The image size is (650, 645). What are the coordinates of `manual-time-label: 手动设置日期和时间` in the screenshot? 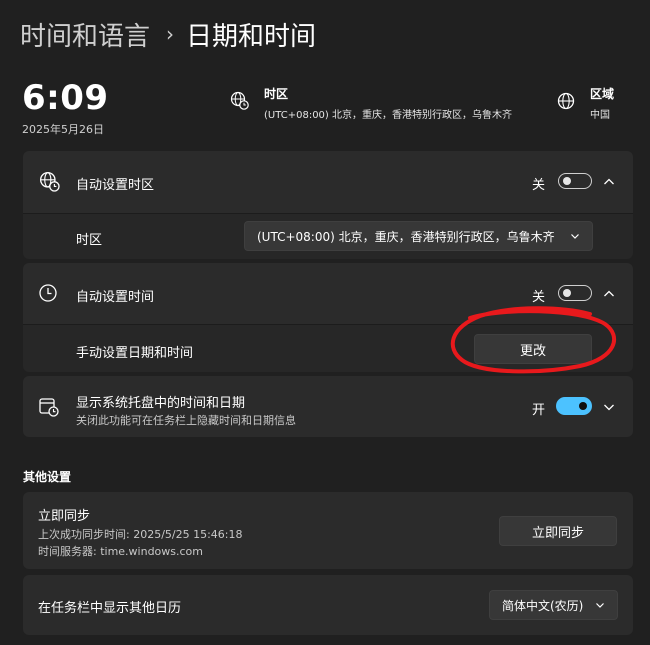 It's located at (135, 353).